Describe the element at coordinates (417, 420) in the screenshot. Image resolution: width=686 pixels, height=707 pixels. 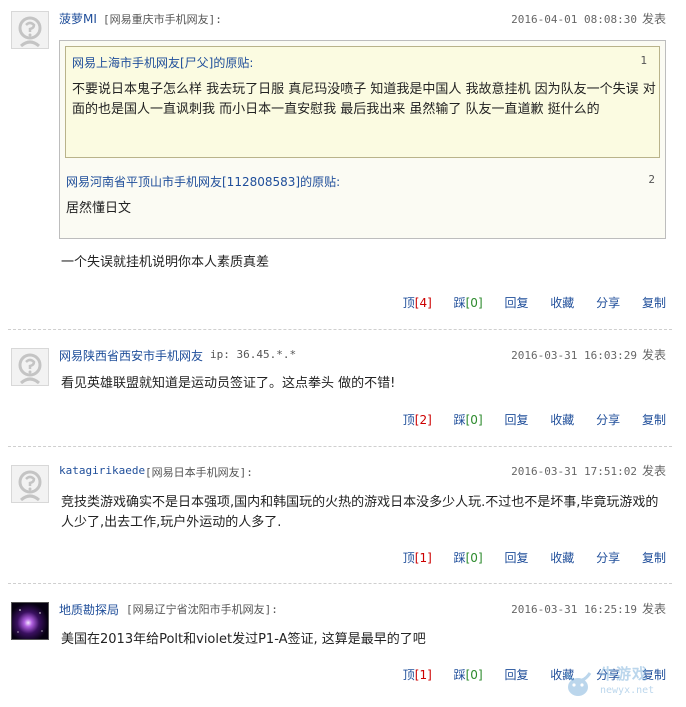
I see `up-vote-button: 顶[2]` at that location.